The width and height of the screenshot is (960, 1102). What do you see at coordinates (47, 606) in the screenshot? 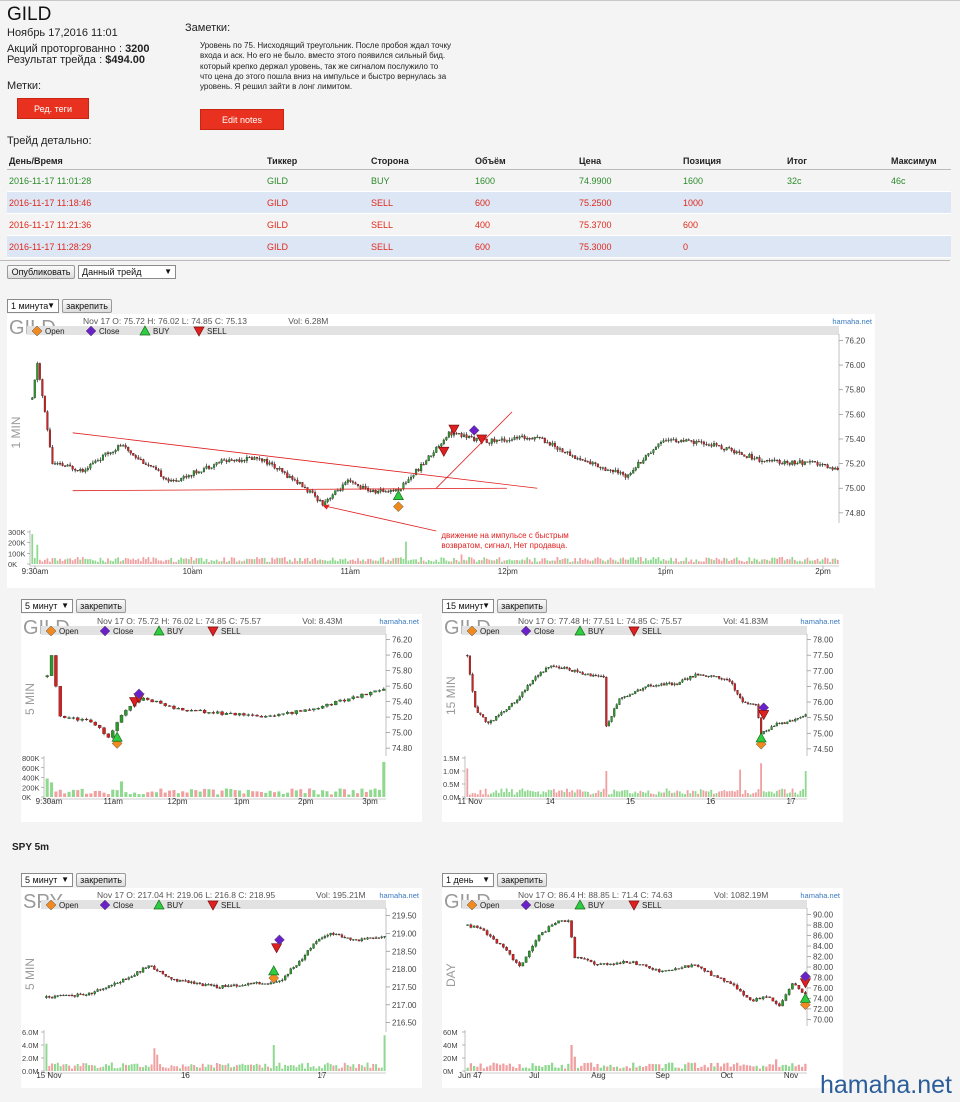
I see `interval-select-gild-5m: 5 минут ▼` at bounding box center [47, 606].